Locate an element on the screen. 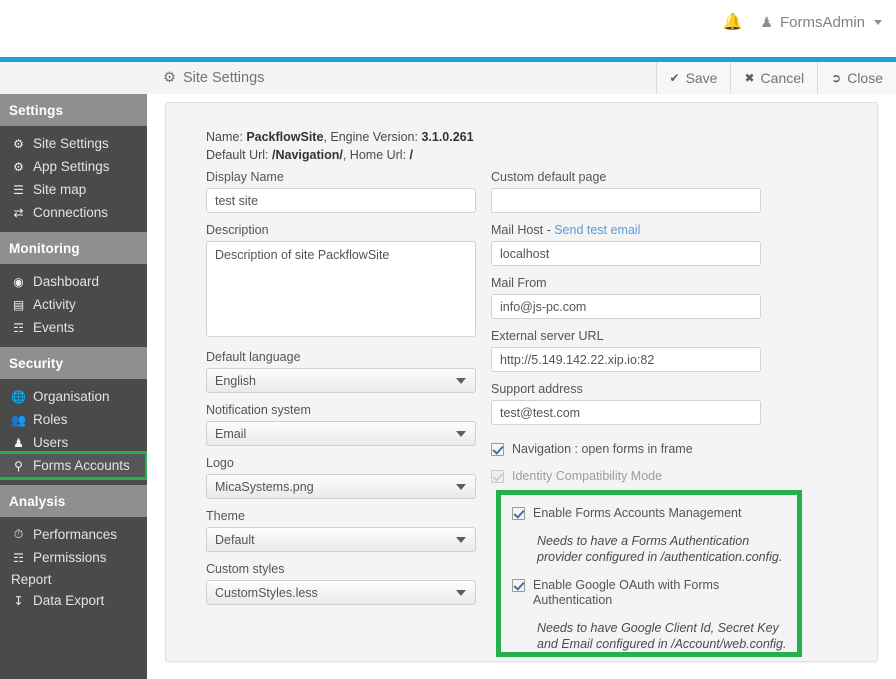 This screenshot has height=679, width=896. default-url-label: Default Url: is located at coordinates (237, 155).